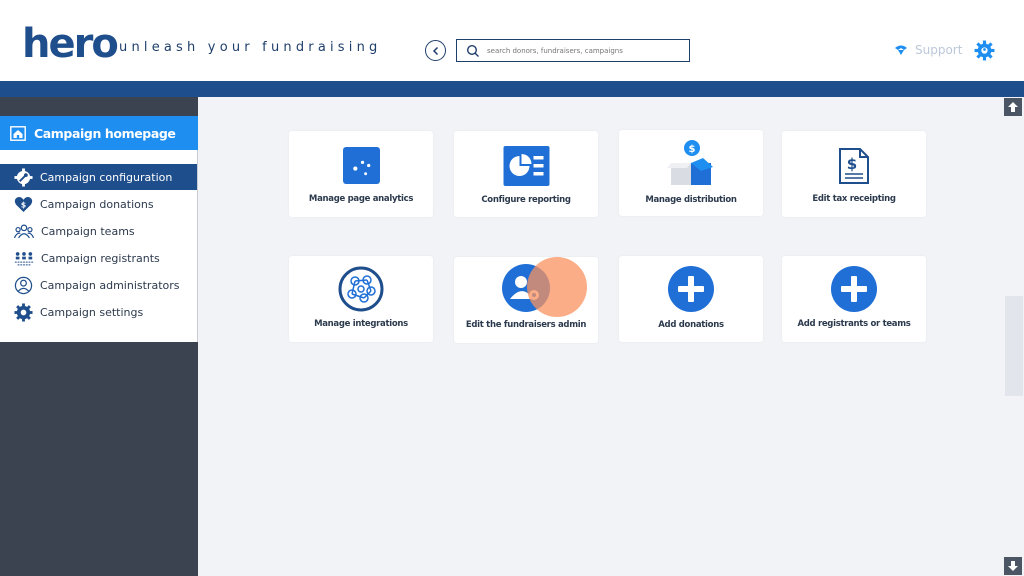 Image resolution: width=1024 pixels, height=576 pixels. Describe the element at coordinates (24, 258) in the screenshot. I see `registrants-icon` at that location.